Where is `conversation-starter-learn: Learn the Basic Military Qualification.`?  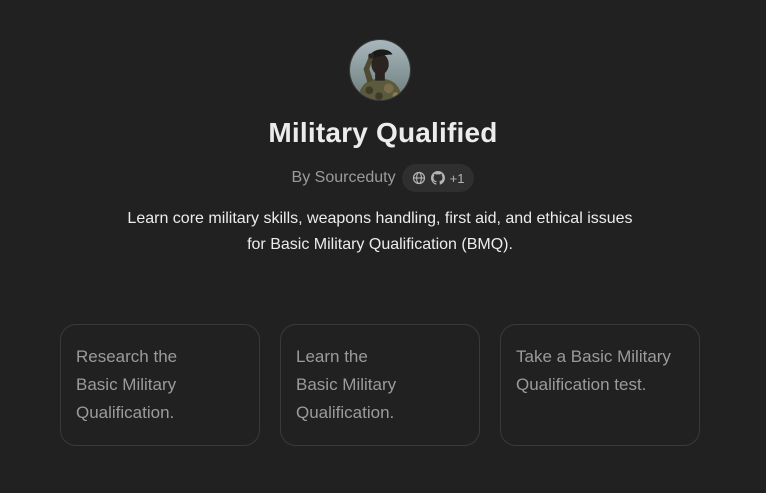
conversation-starter-learn: Learn the Basic Military Qualification. is located at coordinates (380, 385).